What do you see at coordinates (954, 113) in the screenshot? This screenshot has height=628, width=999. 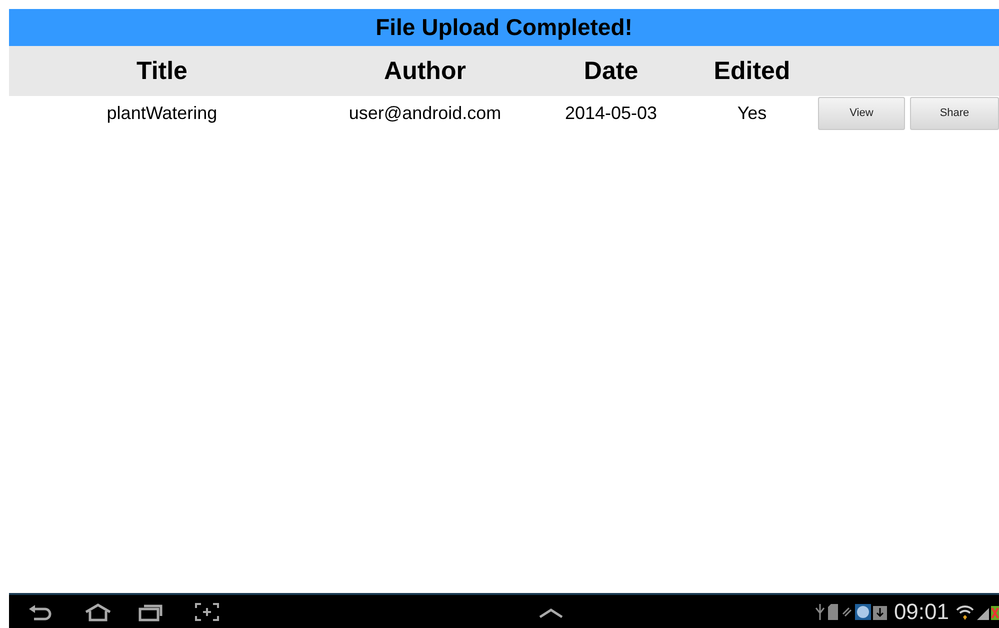 I see `share-button: Share` at bounding box center [954, 113].